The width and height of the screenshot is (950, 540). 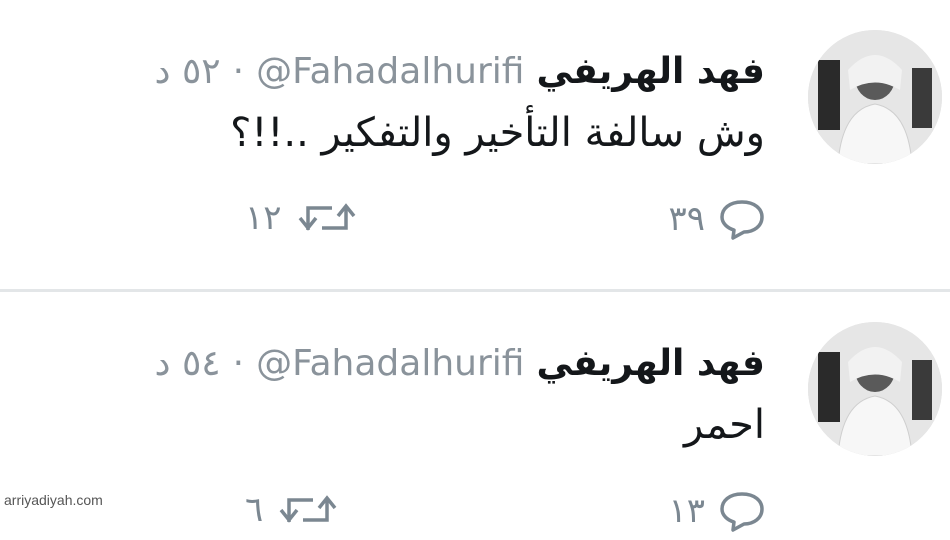 What do you see at coordinates (475, 223) in the screenshot?
I see `tweet-actions: ٣٩ ١٢` at bounding box center [475, 223].